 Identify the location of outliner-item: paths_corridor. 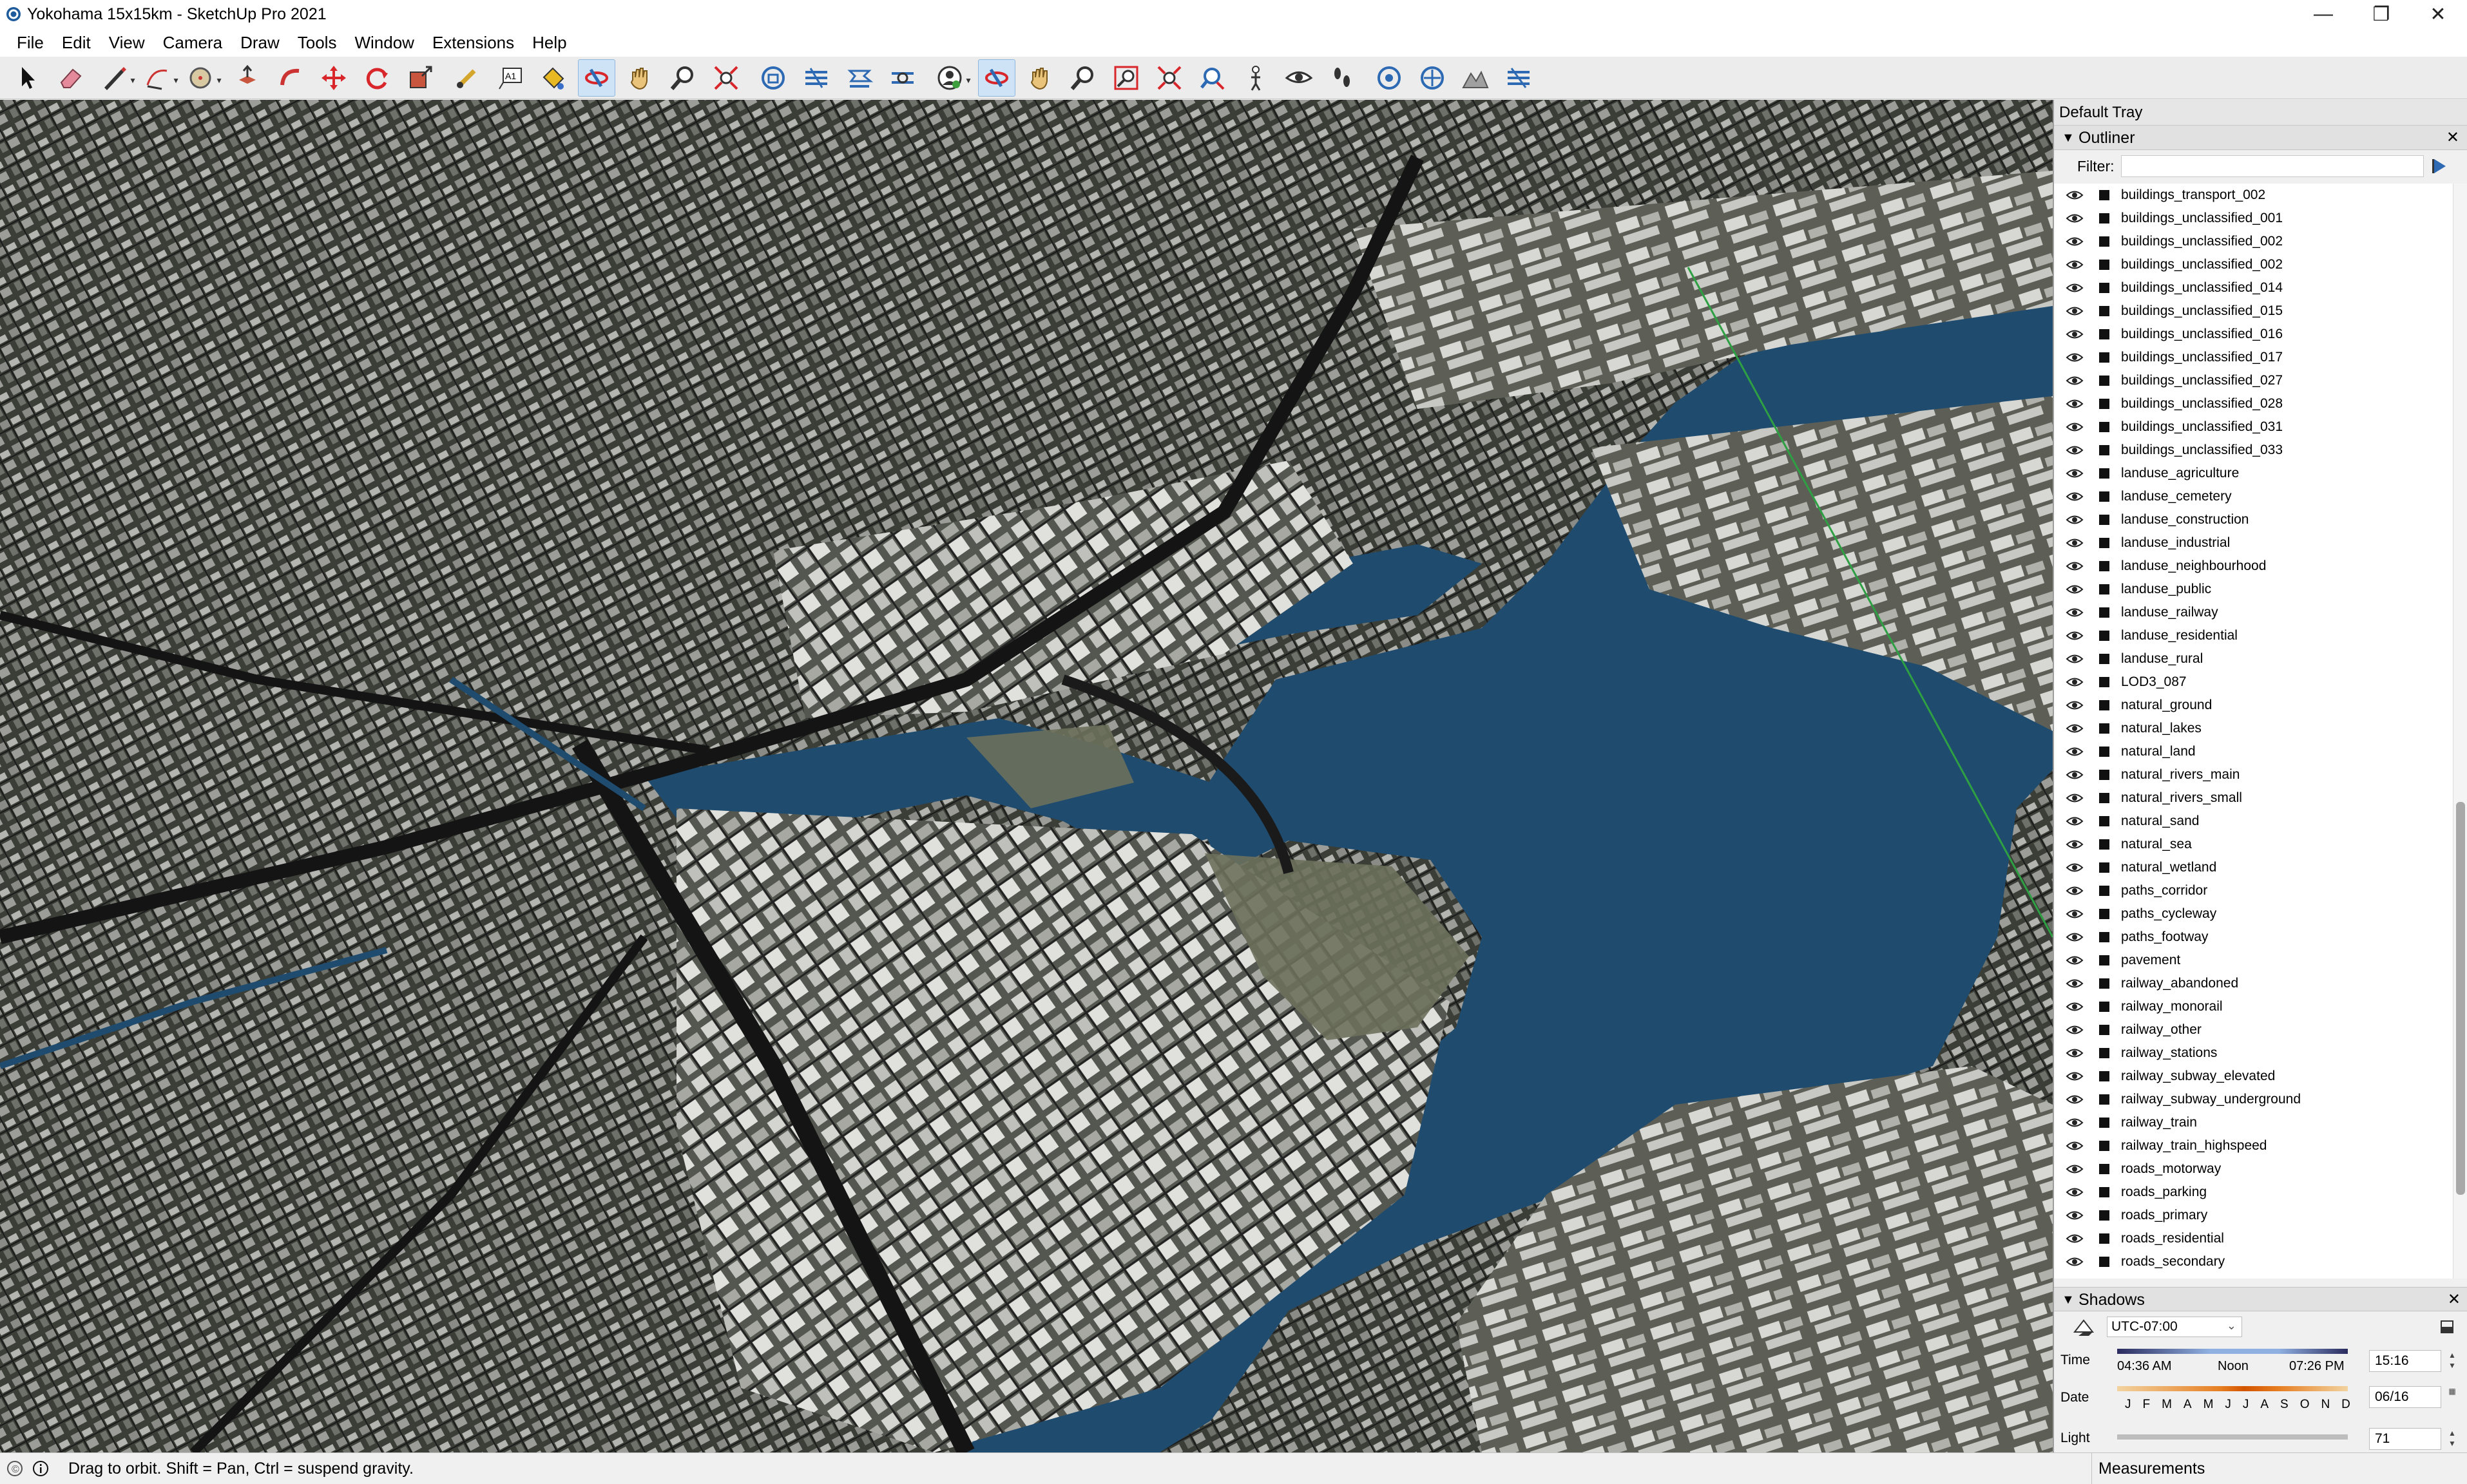
(2253, 890).